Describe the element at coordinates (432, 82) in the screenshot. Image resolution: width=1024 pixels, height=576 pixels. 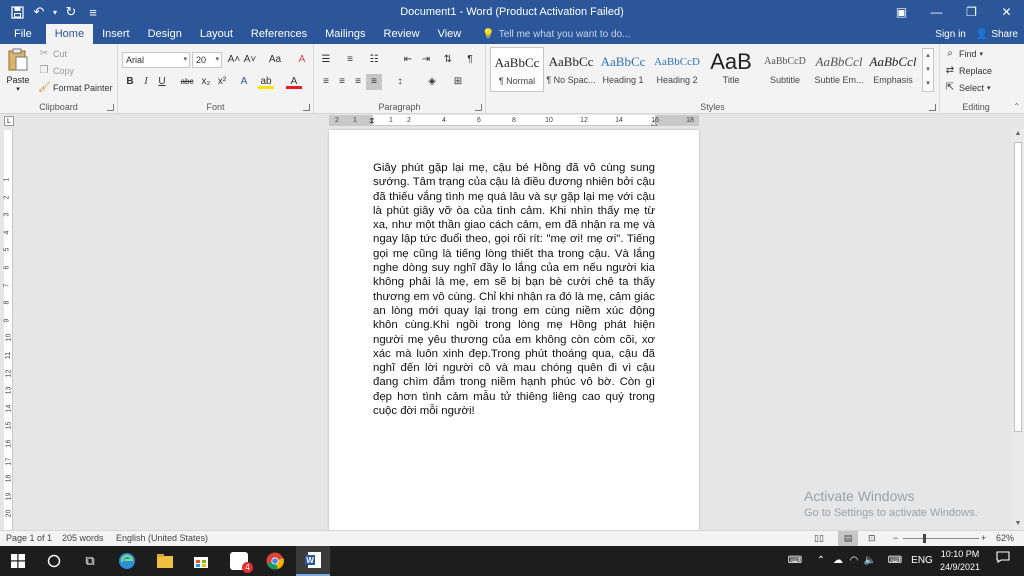
I see `shading-icon: ◈` at that location.